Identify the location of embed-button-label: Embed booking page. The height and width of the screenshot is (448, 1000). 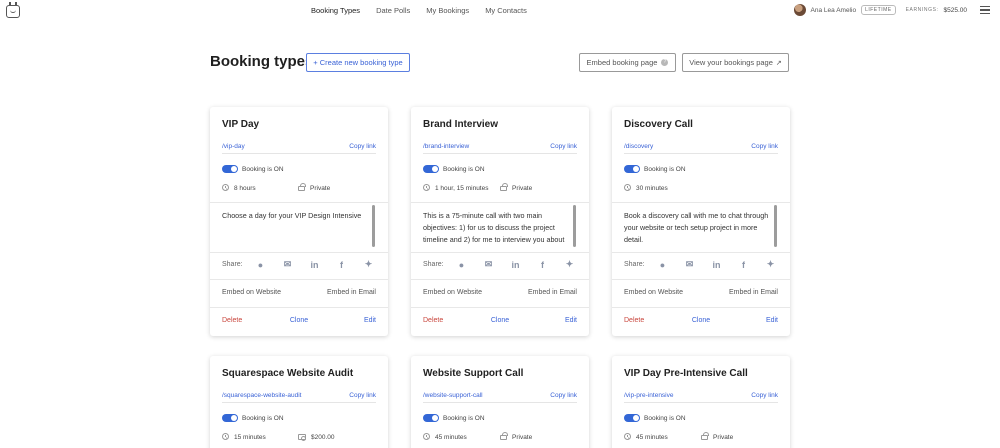
(622, 62).